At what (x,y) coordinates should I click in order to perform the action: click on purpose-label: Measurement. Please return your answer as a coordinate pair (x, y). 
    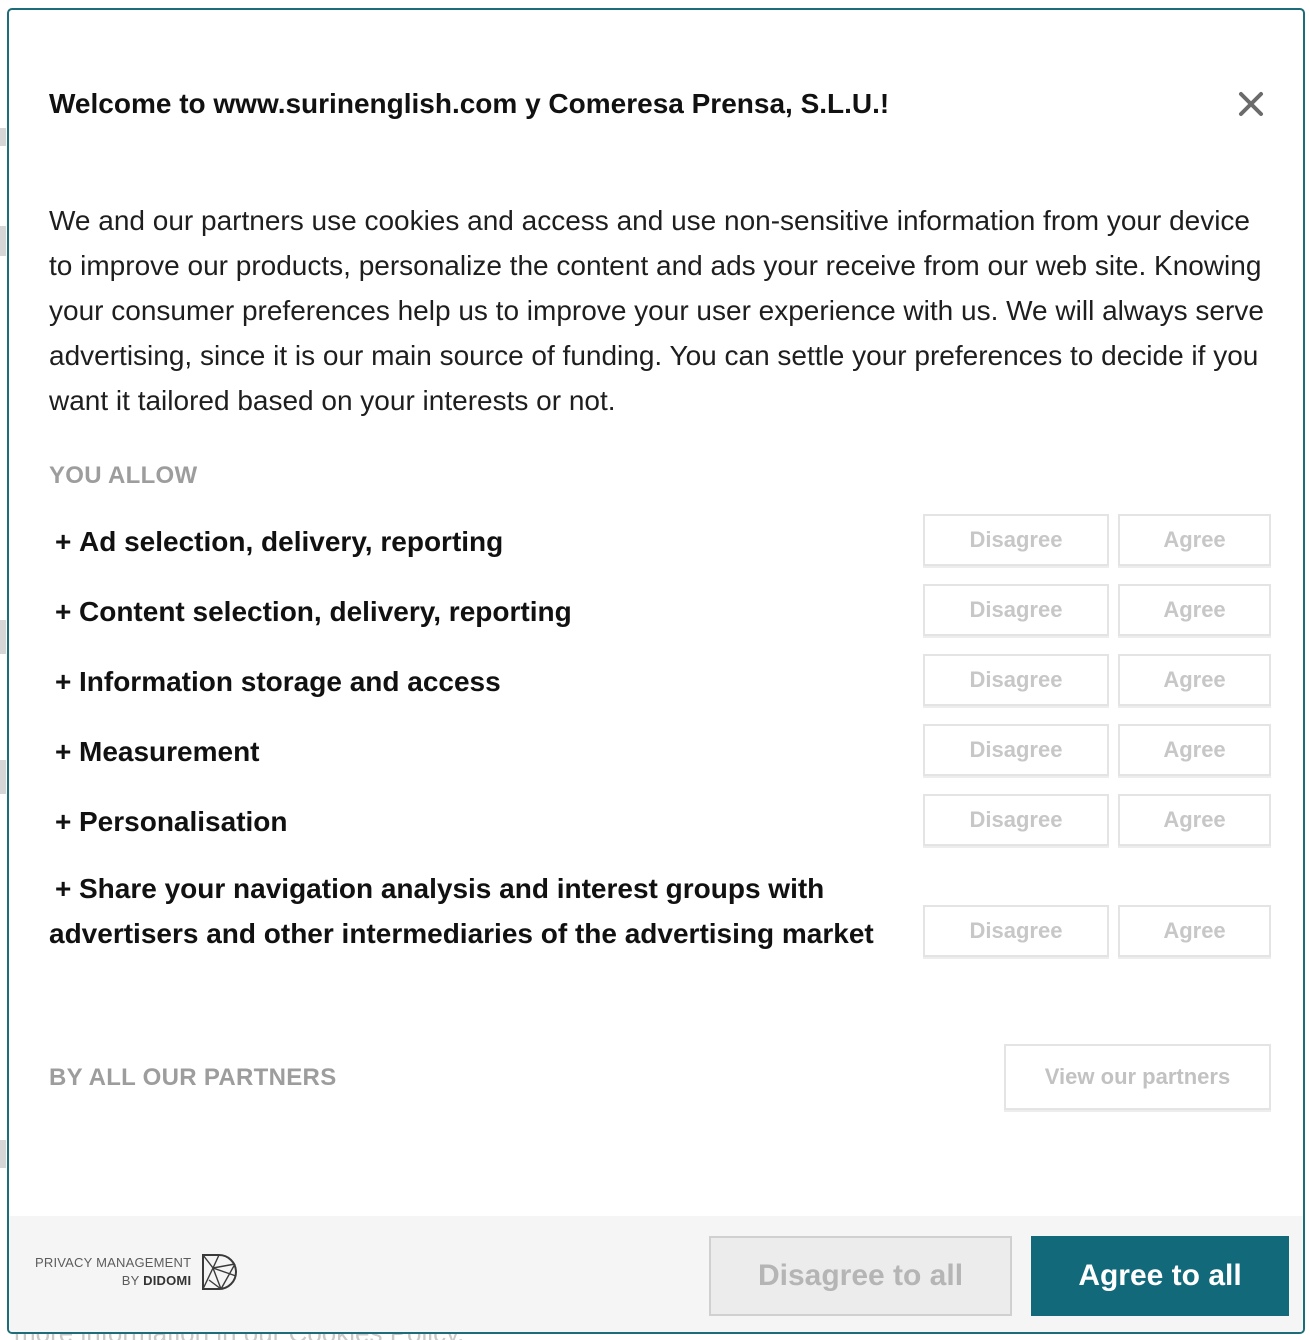
    Looking at the image, I should click on (169, 751).